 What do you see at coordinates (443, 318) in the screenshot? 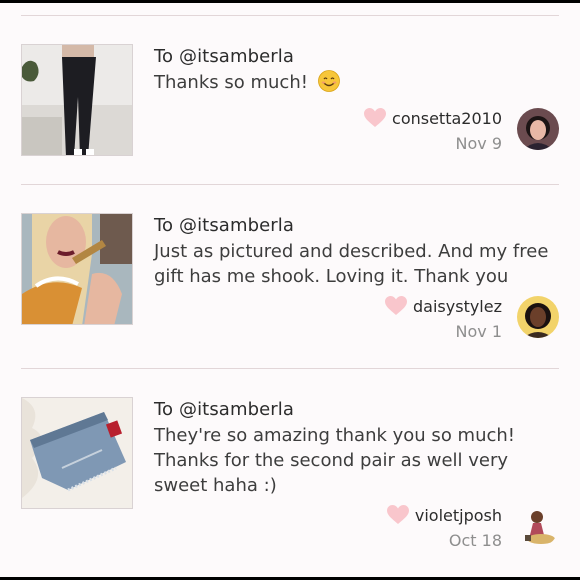
I see `review-meta: daisystylez Nov 1` at bounding box center [443, 318].